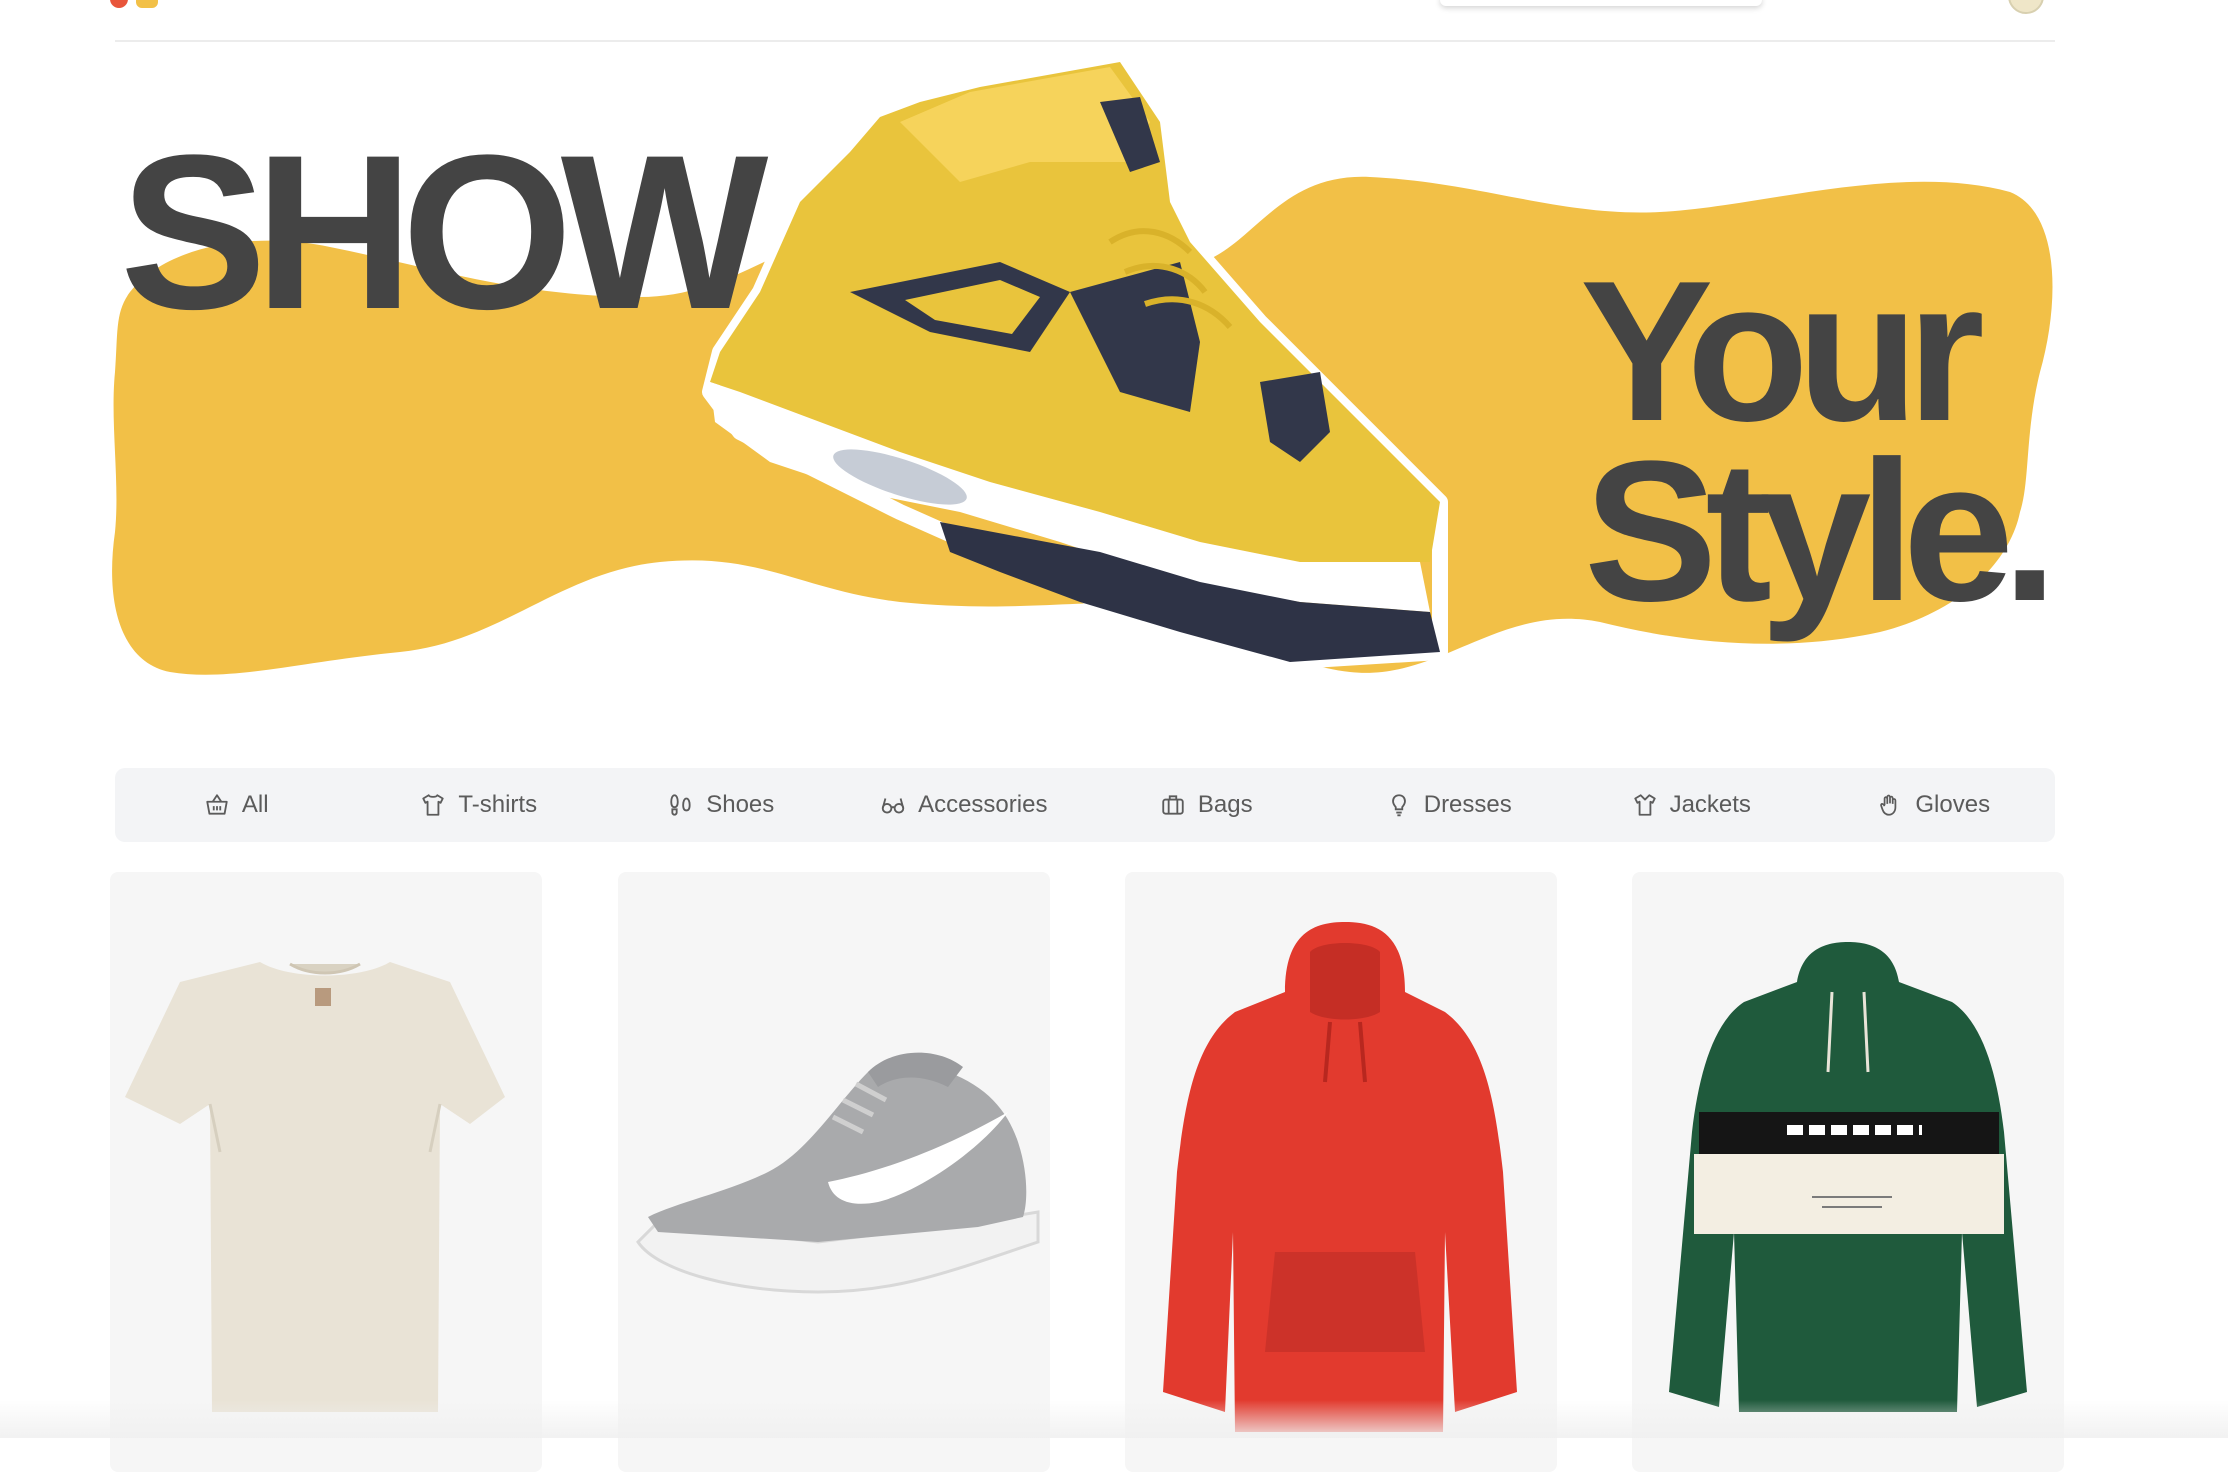  I want to click on product-card-sneaker, so click(834, 1172).